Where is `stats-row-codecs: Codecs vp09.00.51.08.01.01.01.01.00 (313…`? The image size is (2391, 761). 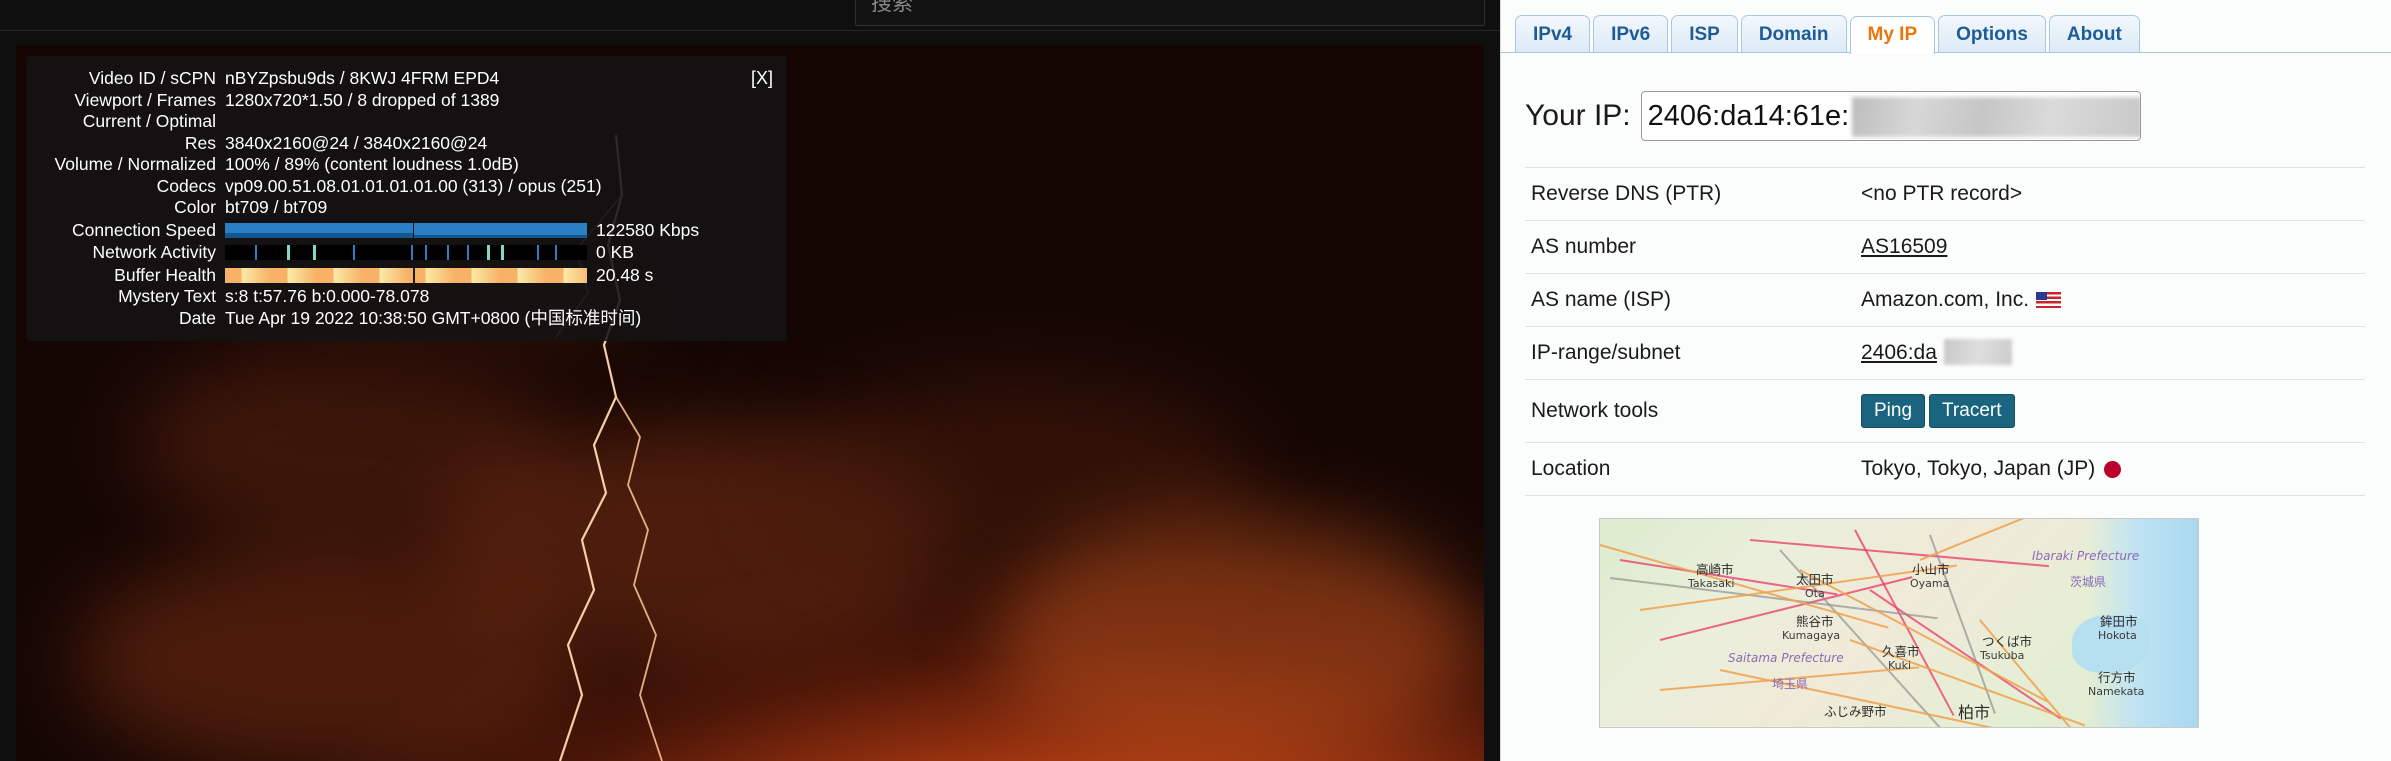 stats-row-codecs: Codecs vp09.00.51.08.01.01.01.01.00 (313… is located at coordinates (405, 187).